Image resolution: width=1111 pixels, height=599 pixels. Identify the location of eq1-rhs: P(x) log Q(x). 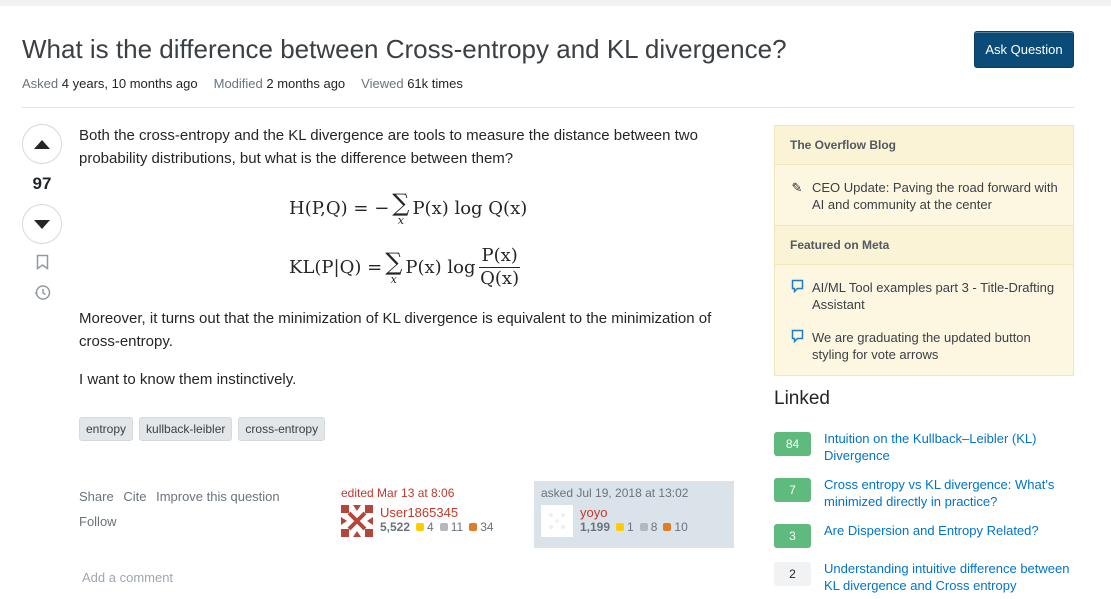
(470, 208).